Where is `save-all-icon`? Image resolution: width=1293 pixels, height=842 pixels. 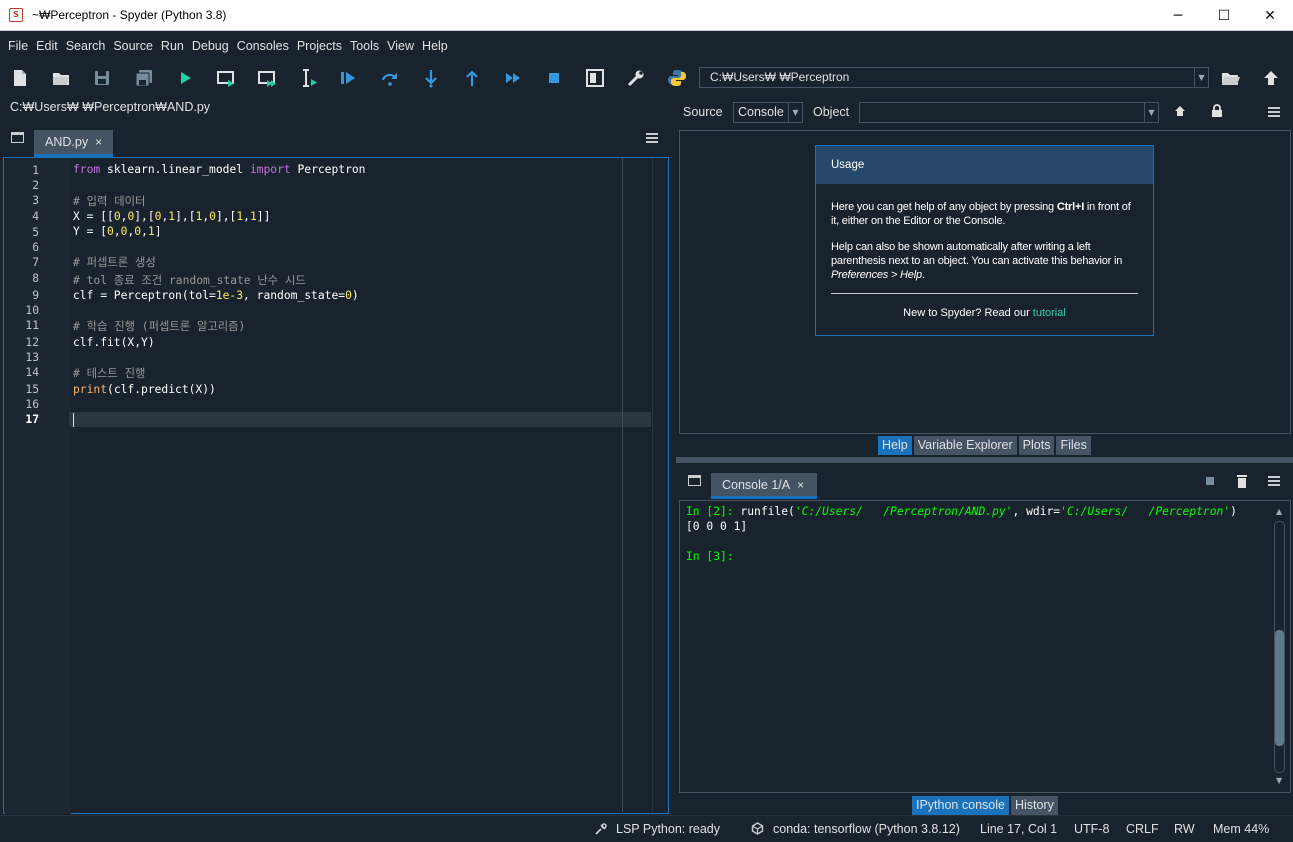
save-all-icon is located at coordinates (144, 78).